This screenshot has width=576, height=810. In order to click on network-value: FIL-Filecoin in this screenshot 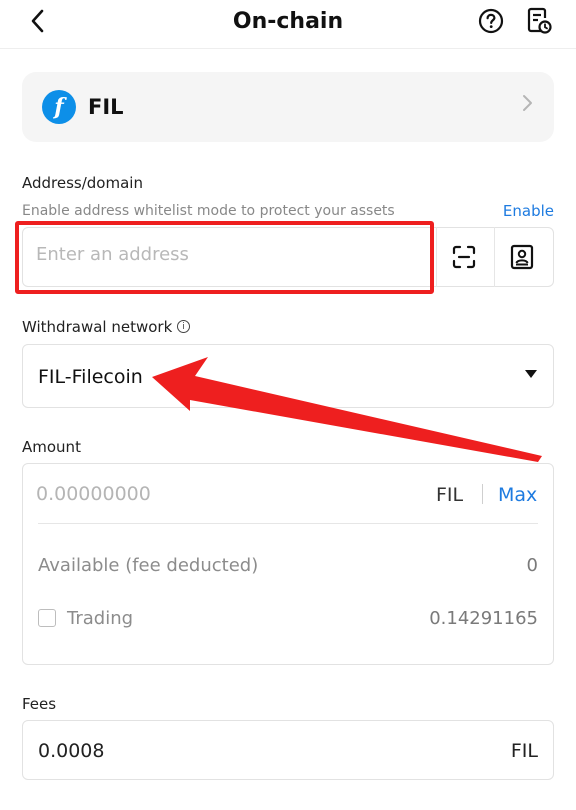, I will do `click(90, 377)`.